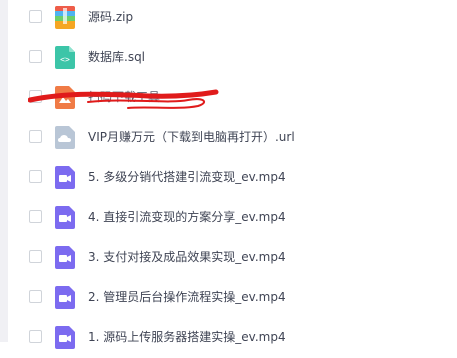  Describe the element at coordinates (187, 297) in the screenshot. I see `file-name: 2. 管理员后台操作流程实操_ev.mp4` at that location.